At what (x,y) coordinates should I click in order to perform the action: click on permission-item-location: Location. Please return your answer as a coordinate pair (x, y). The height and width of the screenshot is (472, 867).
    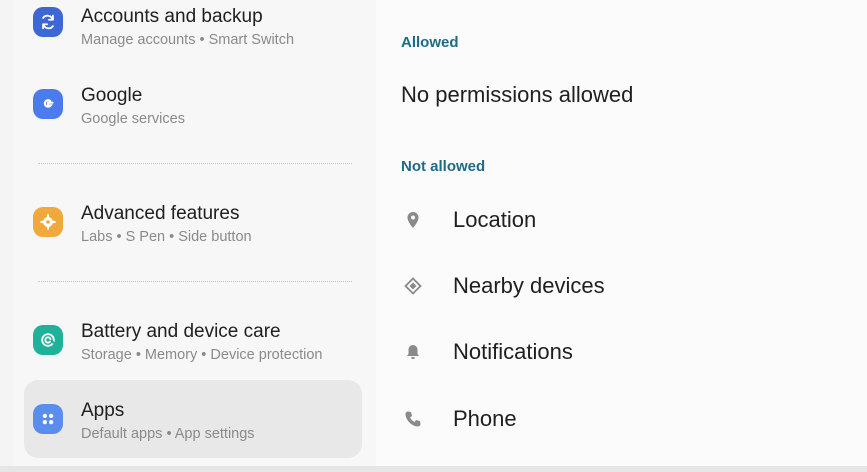
    Looking at the image, I should click on (621, 220).